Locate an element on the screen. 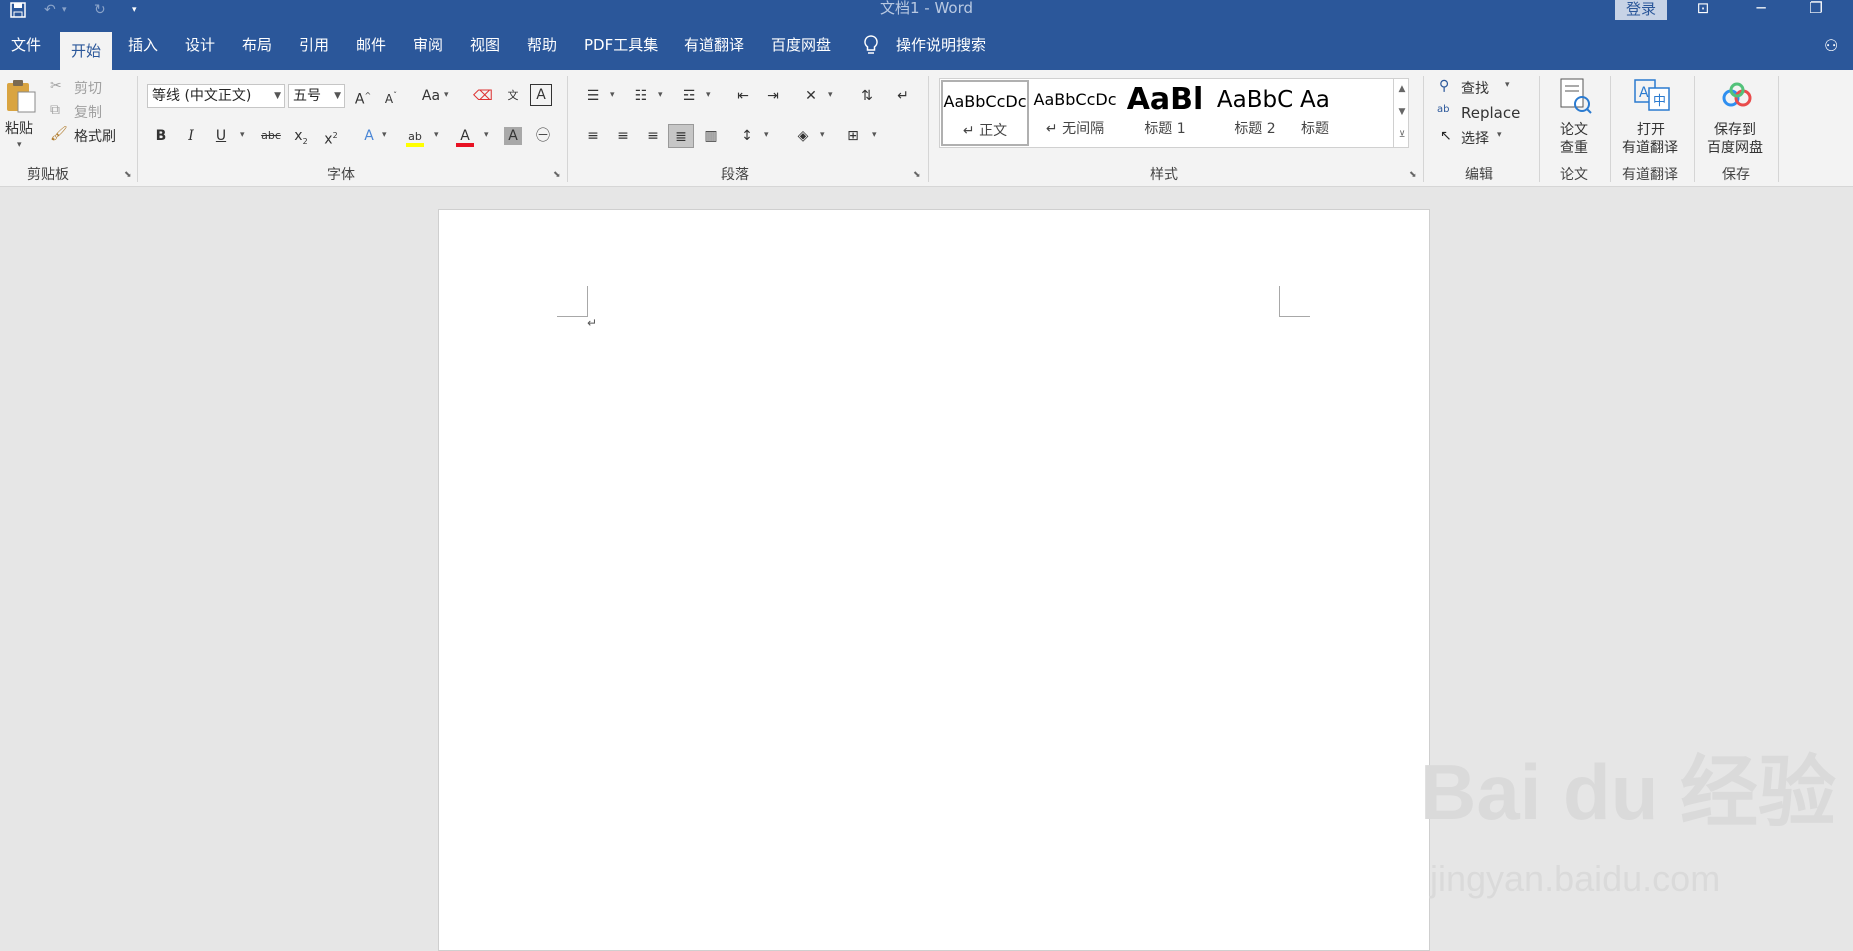  bullets-icon: ☰ is located at coordinates (593, 96).